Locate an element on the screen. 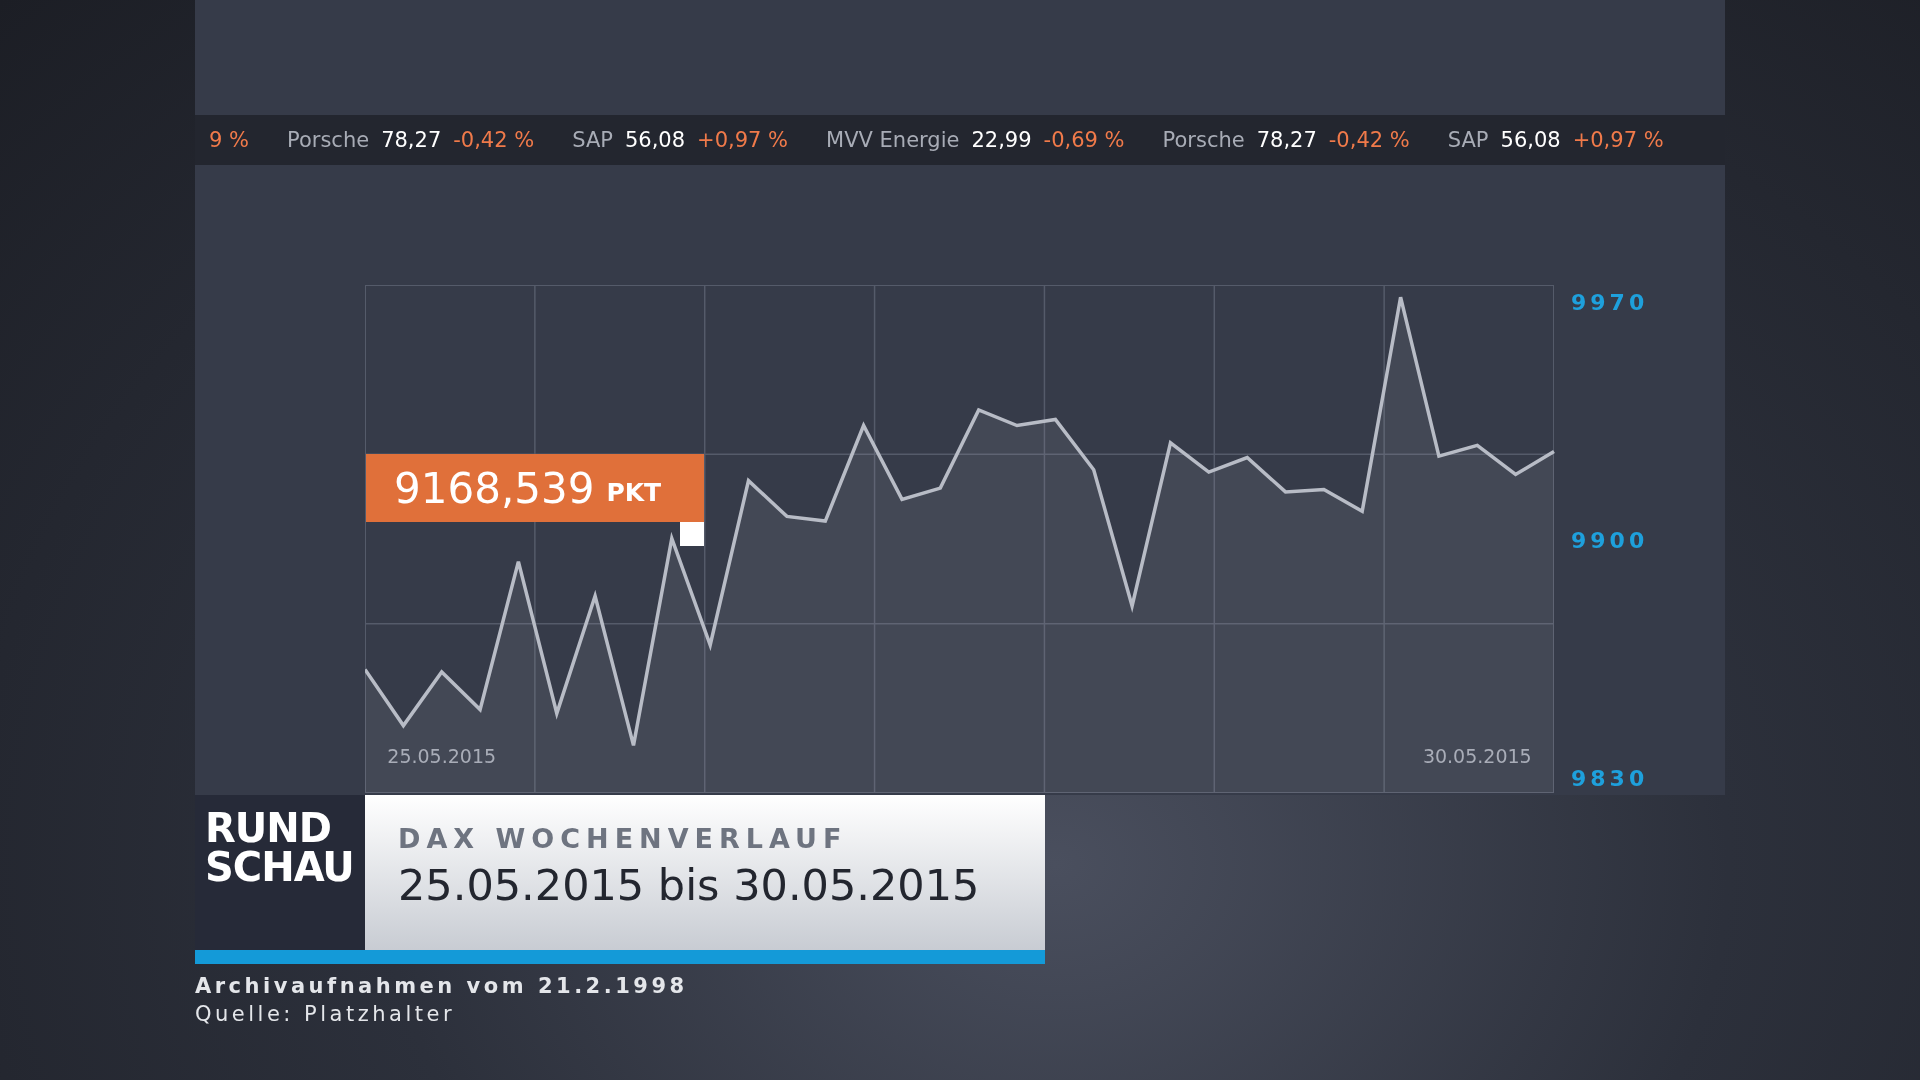 The image size is (1920, 1080). axis-label: 9970 is located at coordinates (1610, 302).